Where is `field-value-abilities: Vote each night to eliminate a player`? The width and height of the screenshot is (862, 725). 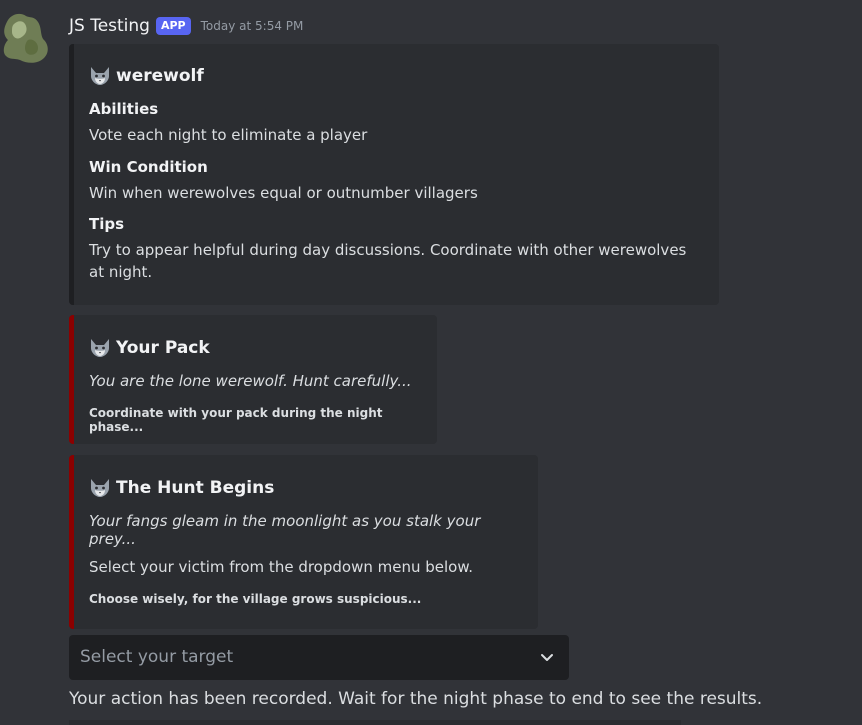 field-value-abilities: Vote each night to eliminate a player is located at coordinates (228, 135).